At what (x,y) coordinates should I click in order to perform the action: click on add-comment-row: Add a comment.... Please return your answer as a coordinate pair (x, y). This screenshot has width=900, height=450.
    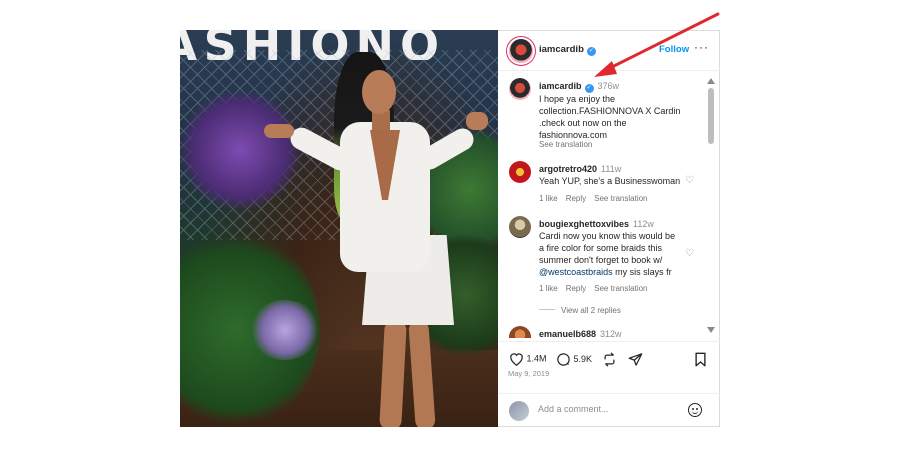
    Looking at the image, I should click on (609, 410).